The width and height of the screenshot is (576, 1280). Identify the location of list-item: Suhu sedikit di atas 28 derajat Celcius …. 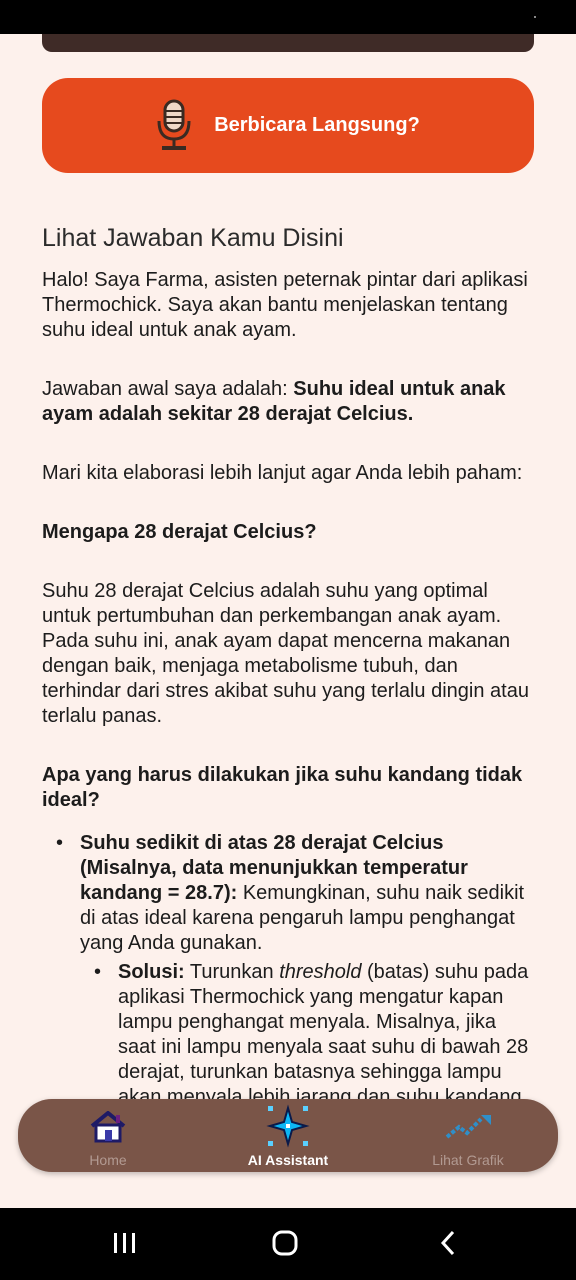
(288, 893).